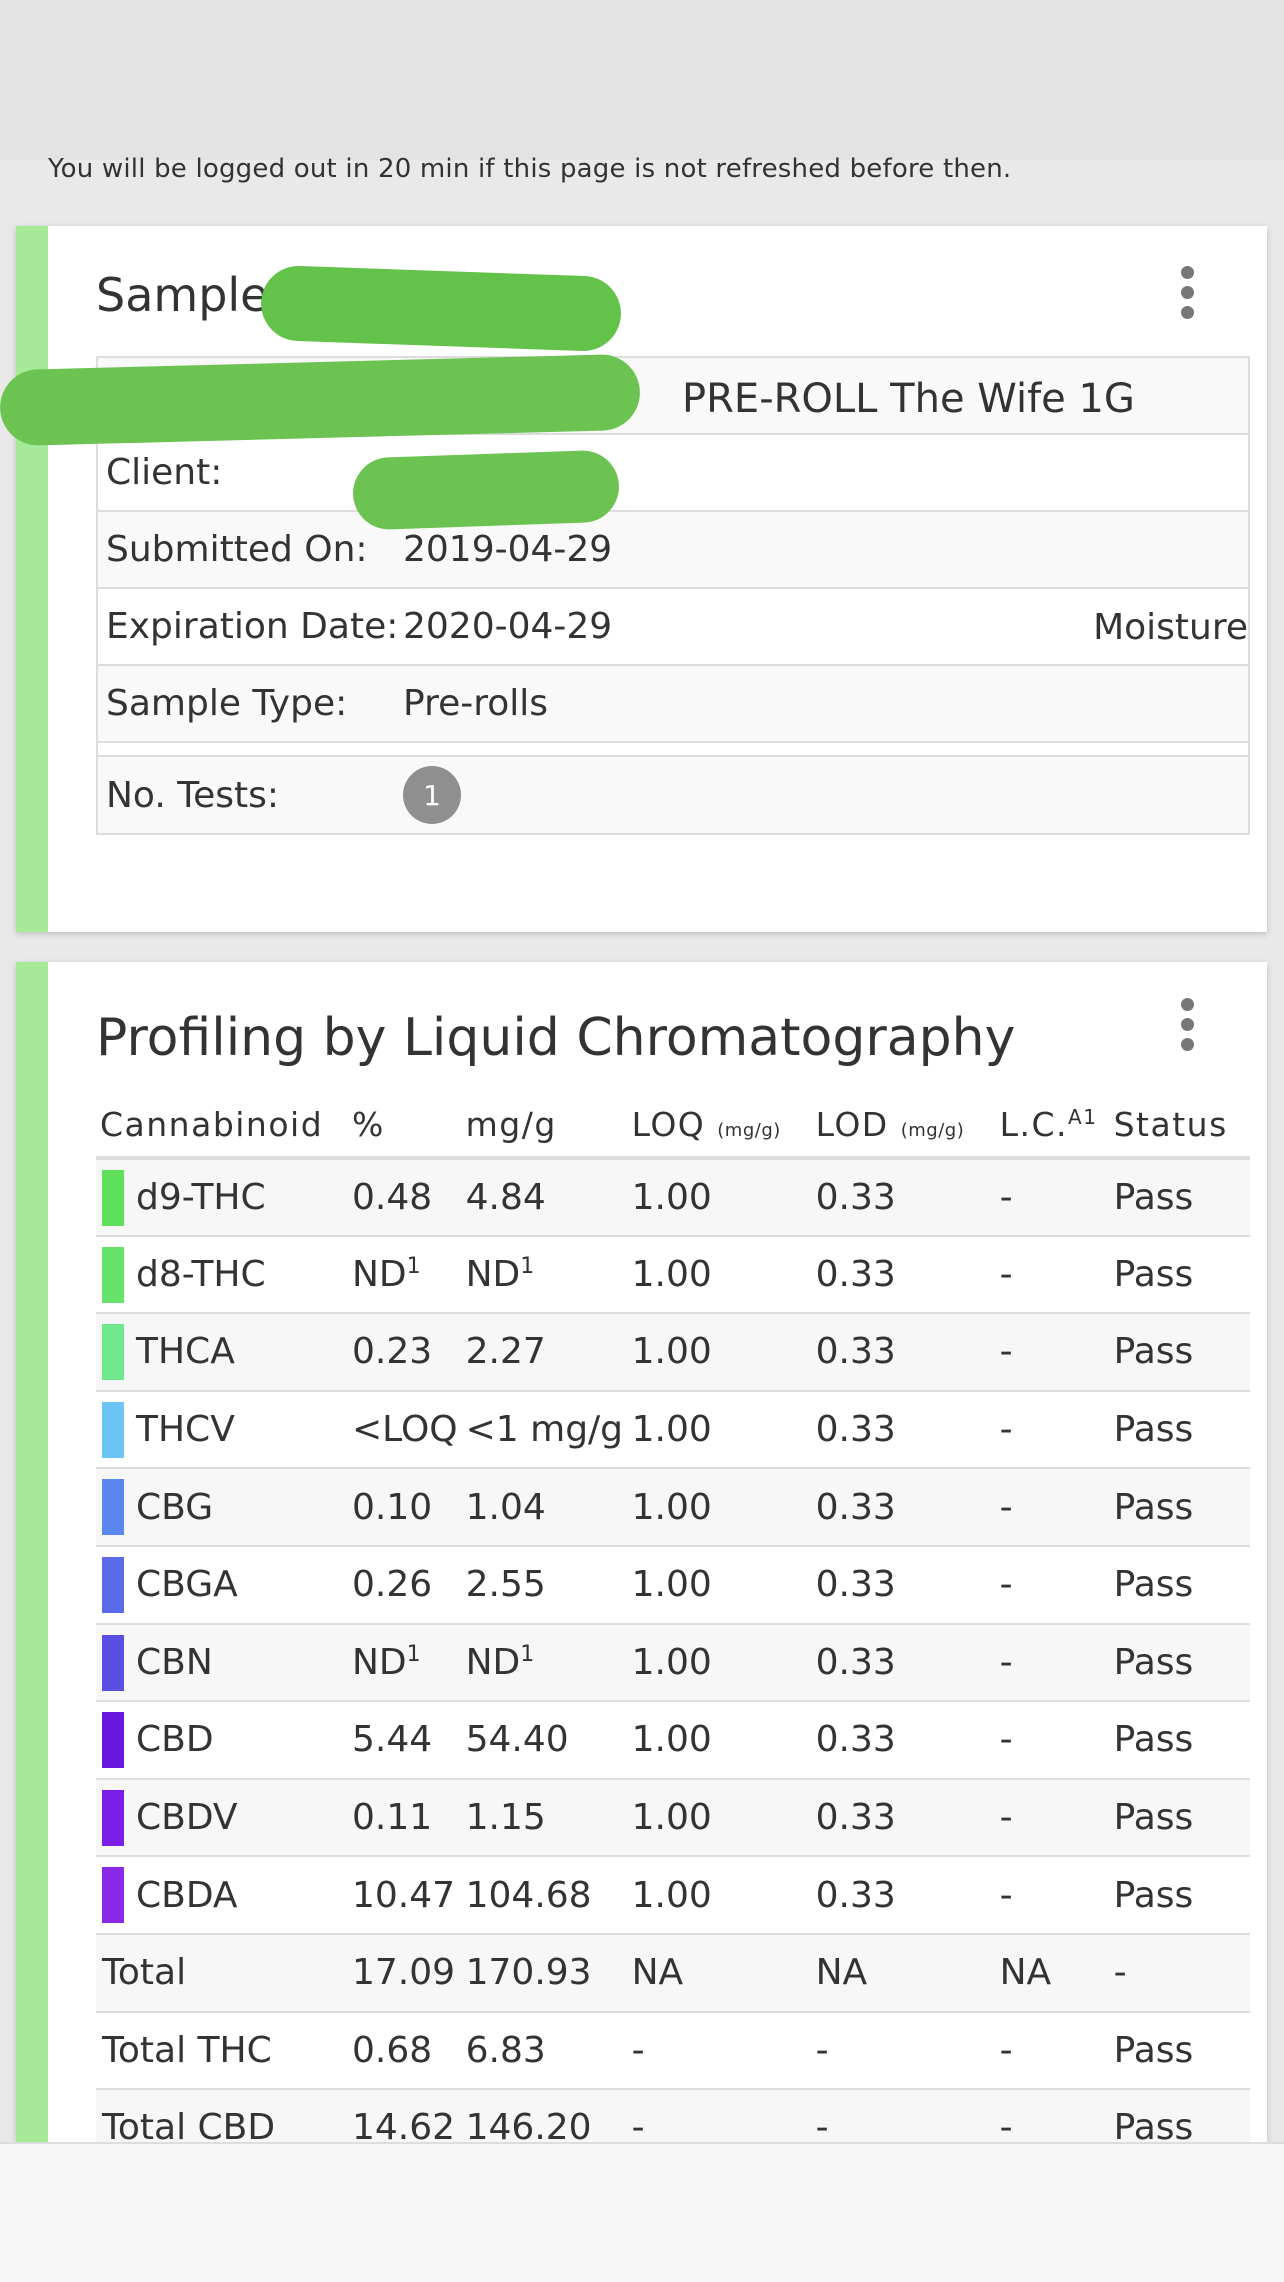 Image resolution: width=1284 pixels, height=2282 pixels. I want to click on cannabinoid-name: THCV, so click(222, 1430).